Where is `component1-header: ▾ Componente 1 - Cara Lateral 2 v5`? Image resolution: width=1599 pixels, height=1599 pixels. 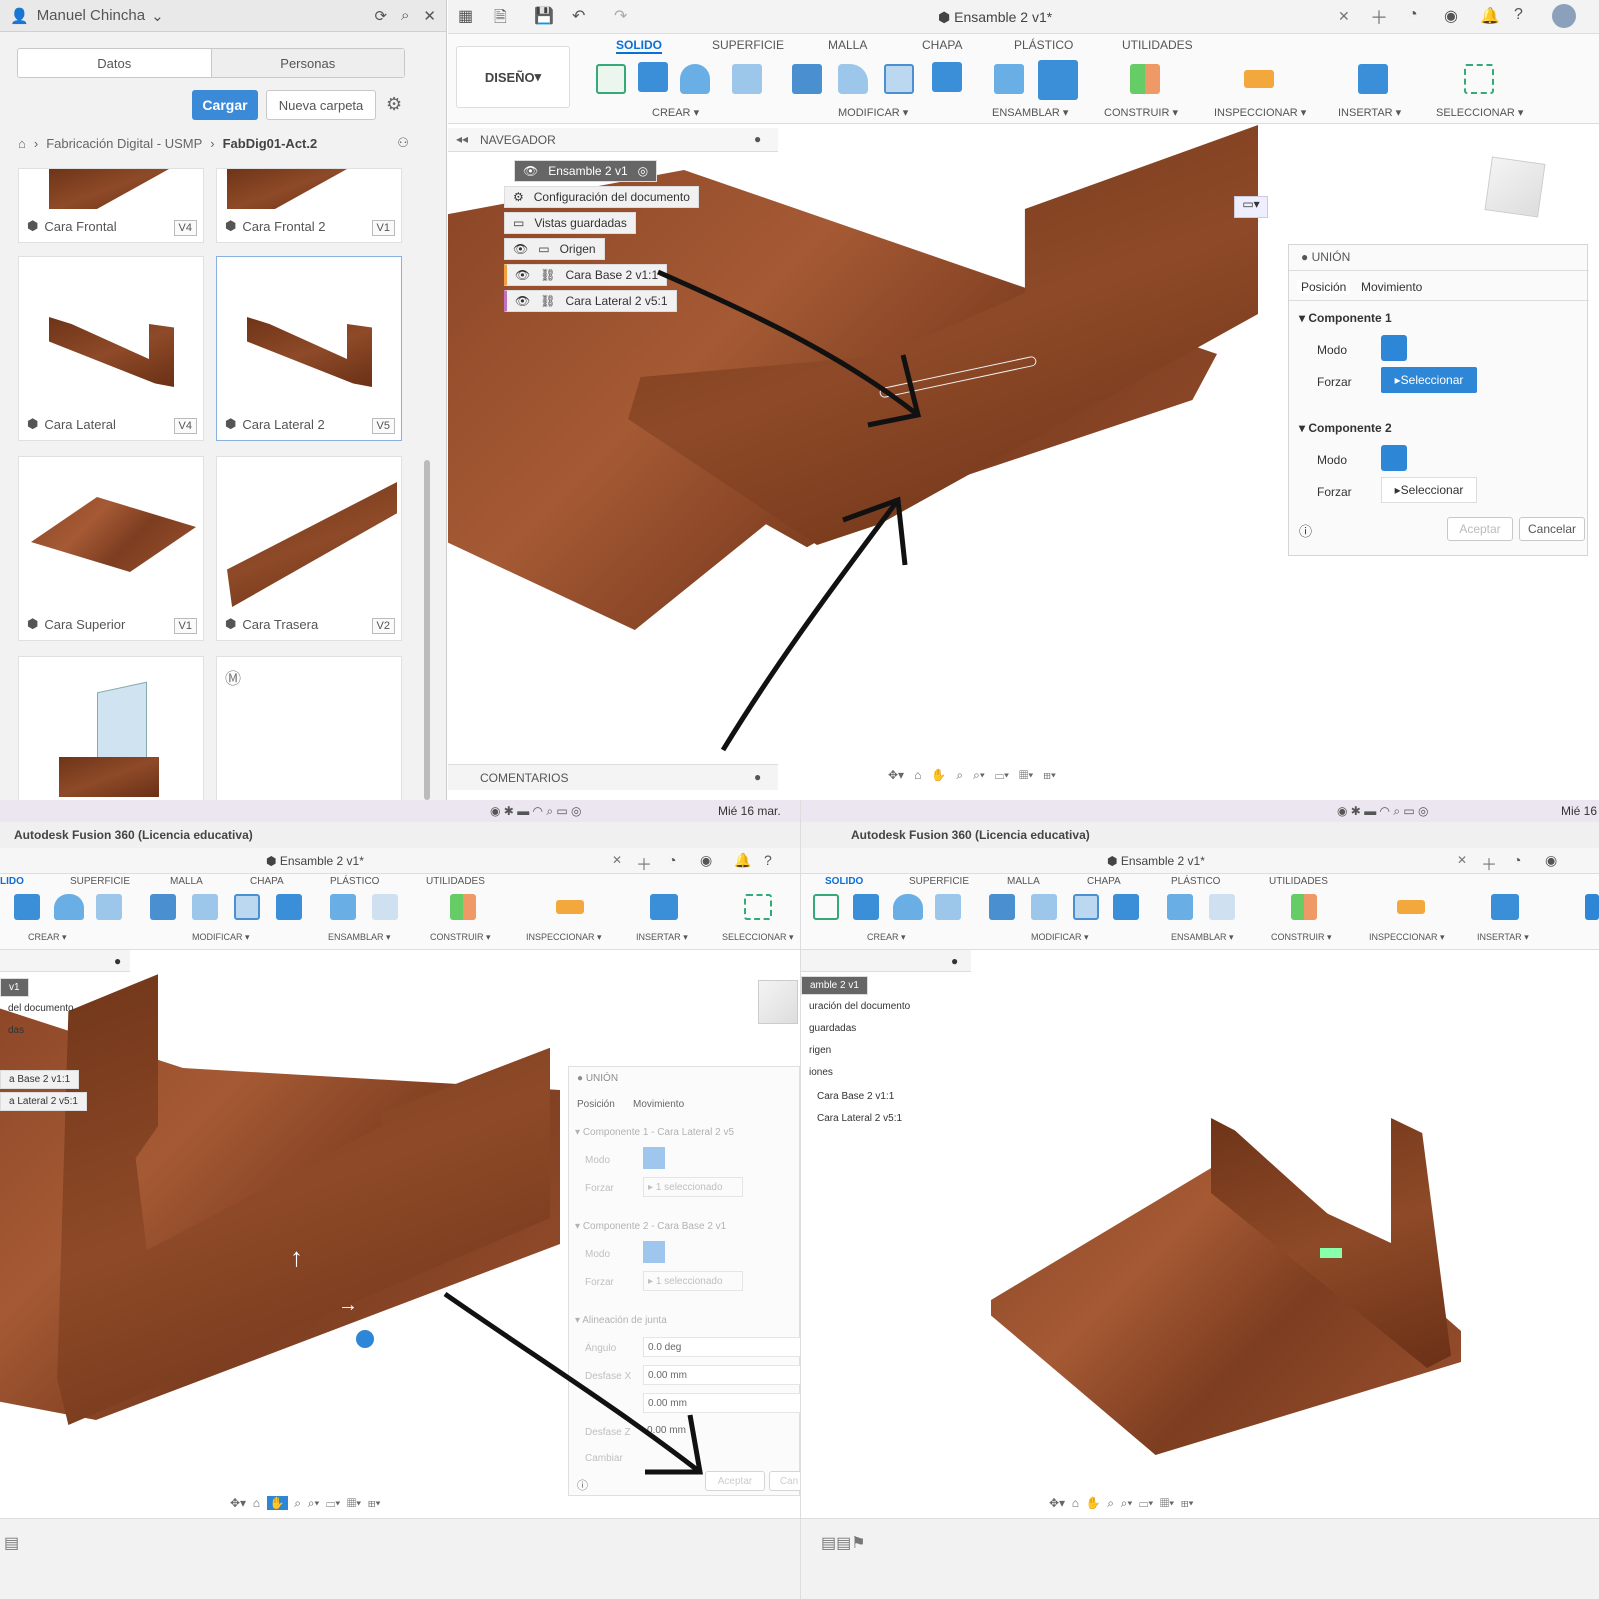
component1-header: ▾ Componente 1 - Cara Lateral 2 v5 is located at coordinates (654, 1132).